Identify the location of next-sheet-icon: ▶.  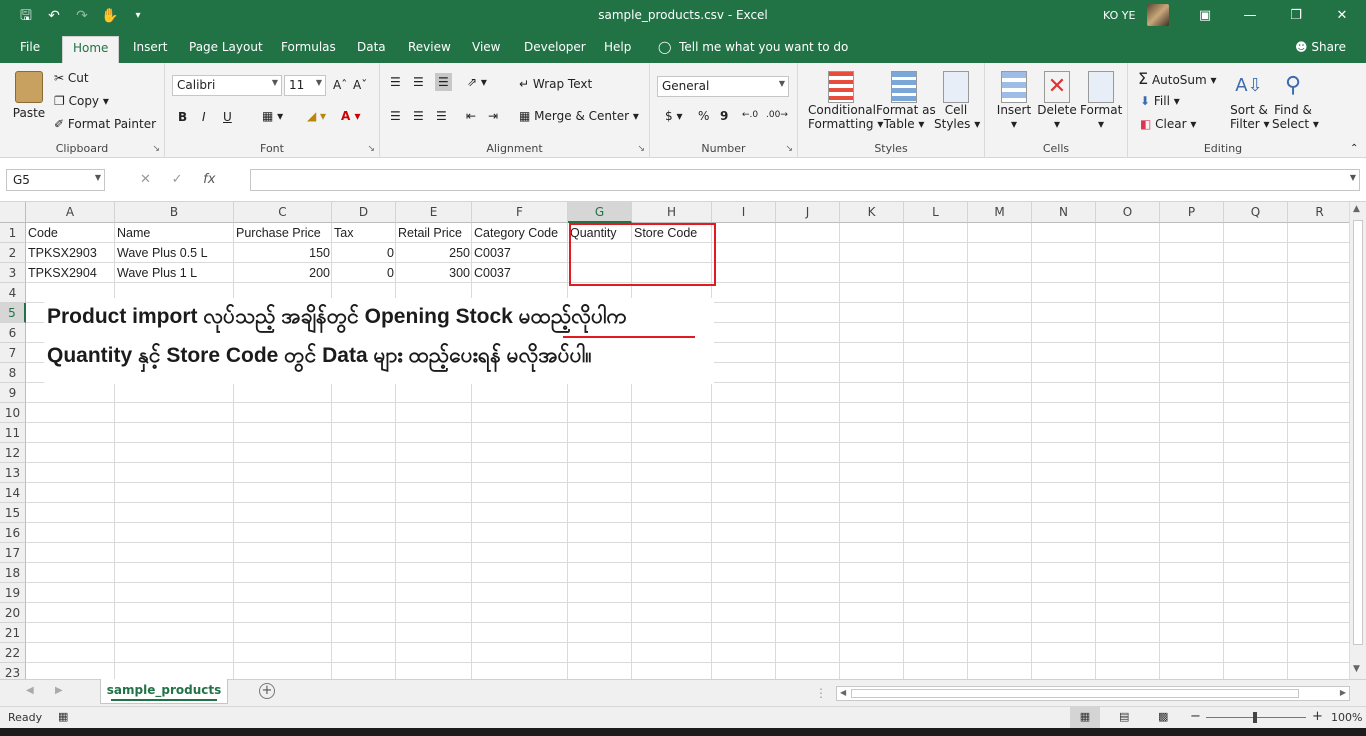
(59, 690).